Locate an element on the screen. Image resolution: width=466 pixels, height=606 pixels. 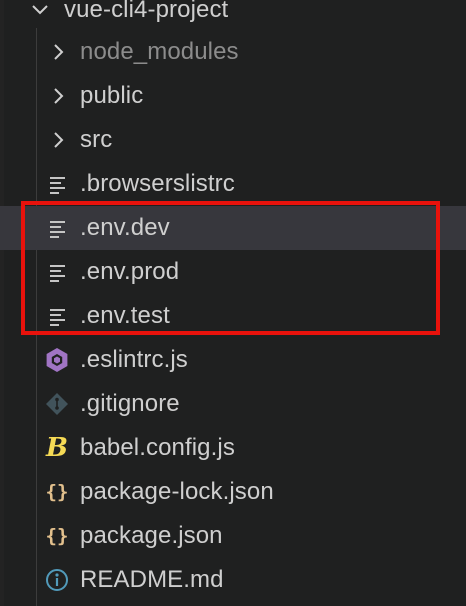
tree-item-label: .eslintrc.js is located at coordinates (134, 359).